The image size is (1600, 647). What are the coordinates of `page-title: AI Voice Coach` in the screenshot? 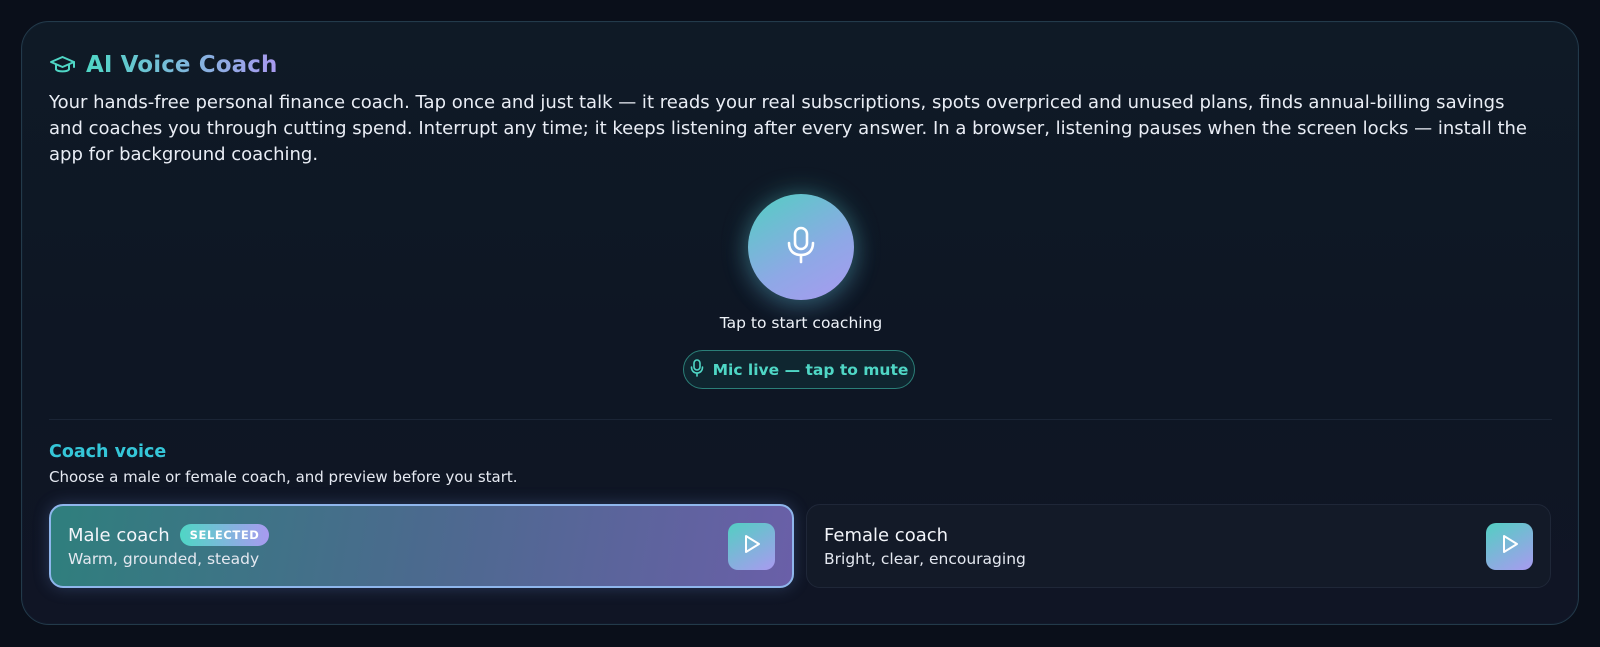 It's located at (182, 65).